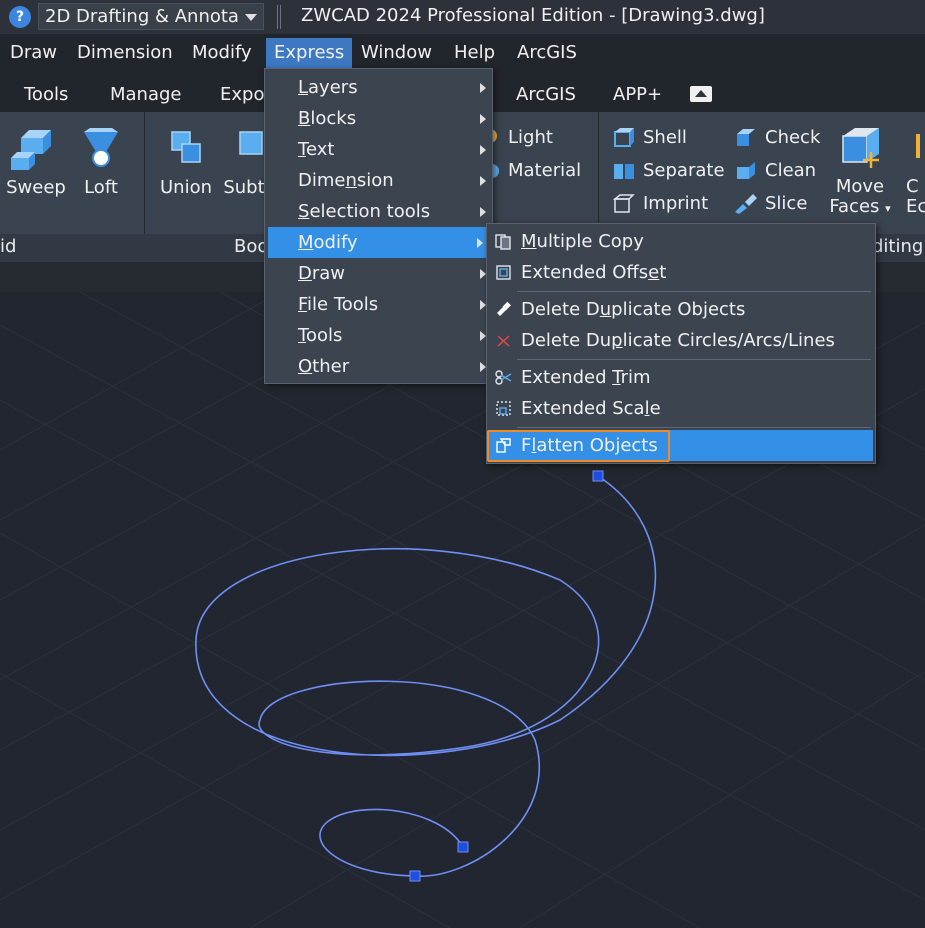 Image resolution: width=925 pixels, height=928 pixels. Describe the element at coordinates (503, 272) in the screenshot. I see `extended-offset-icon` at that location.